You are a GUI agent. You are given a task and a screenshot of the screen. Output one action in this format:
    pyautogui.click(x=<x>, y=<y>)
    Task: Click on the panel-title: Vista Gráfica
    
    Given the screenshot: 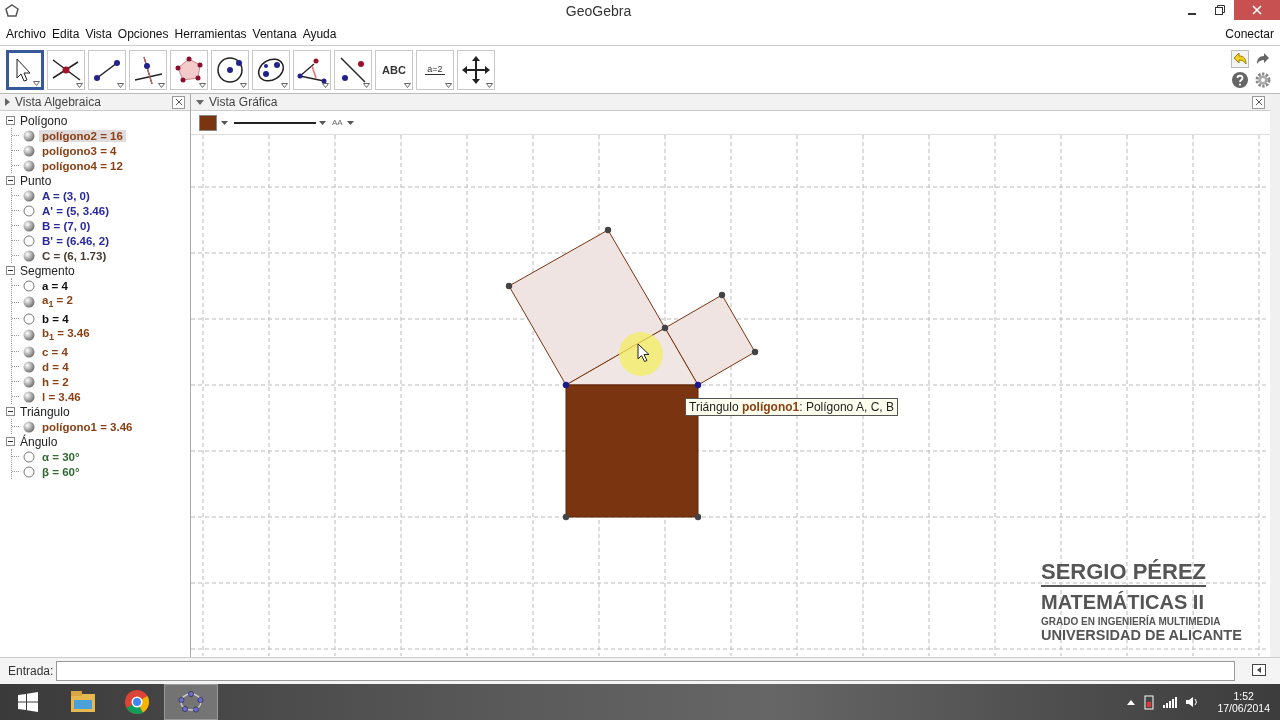 What is the action you would take?
    pyautogui.click(x=244, y=102)
    